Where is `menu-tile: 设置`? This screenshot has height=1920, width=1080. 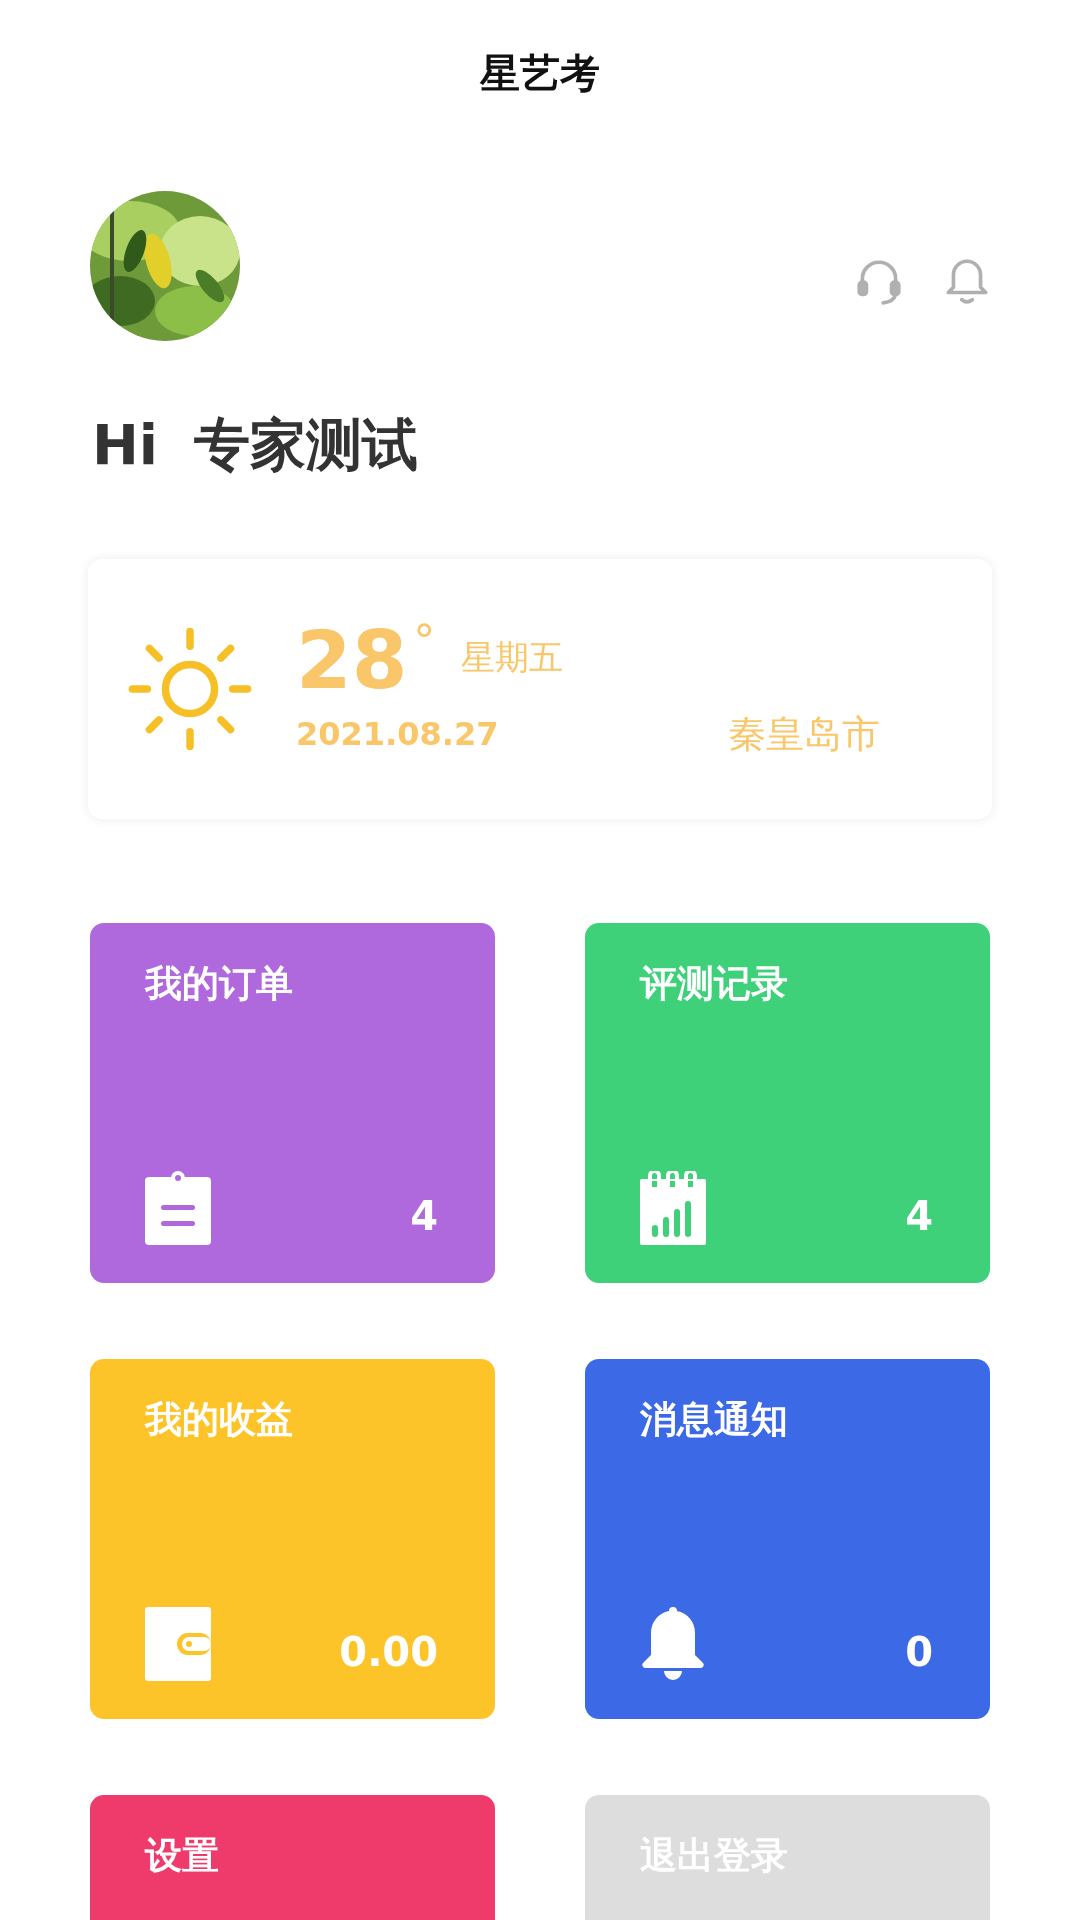 menu-tile: 设置 is located at coordinates (292, 1857).